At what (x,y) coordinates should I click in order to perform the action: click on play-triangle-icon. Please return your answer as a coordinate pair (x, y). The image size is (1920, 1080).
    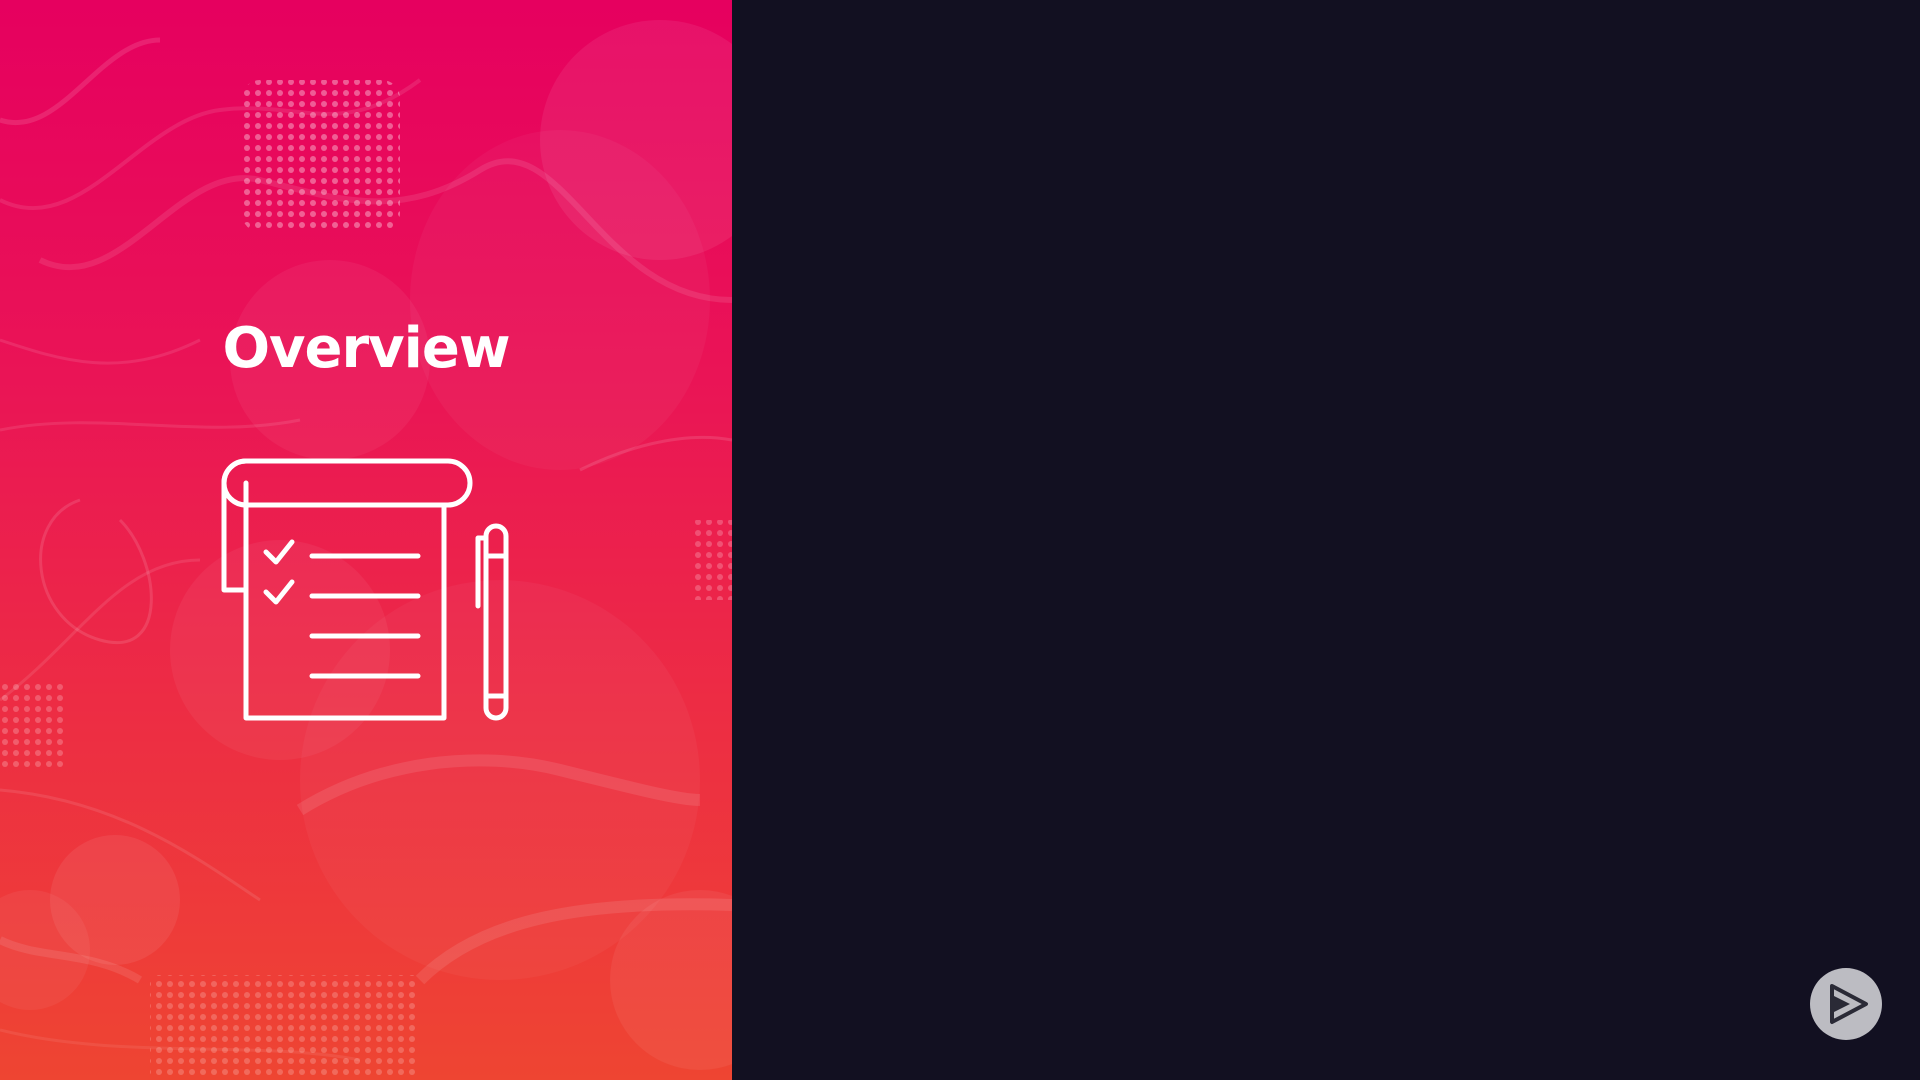
    Looking at the image, I should click on (1849, 1004).